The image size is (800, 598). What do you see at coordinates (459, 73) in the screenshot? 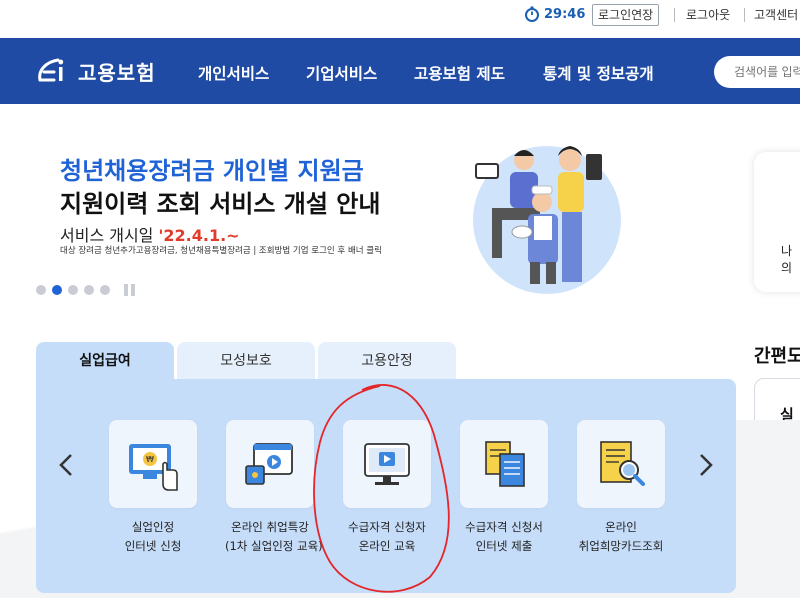
I see `nav-item-insurance-system: 고용보험 제도` at bounding box center [459, 73].